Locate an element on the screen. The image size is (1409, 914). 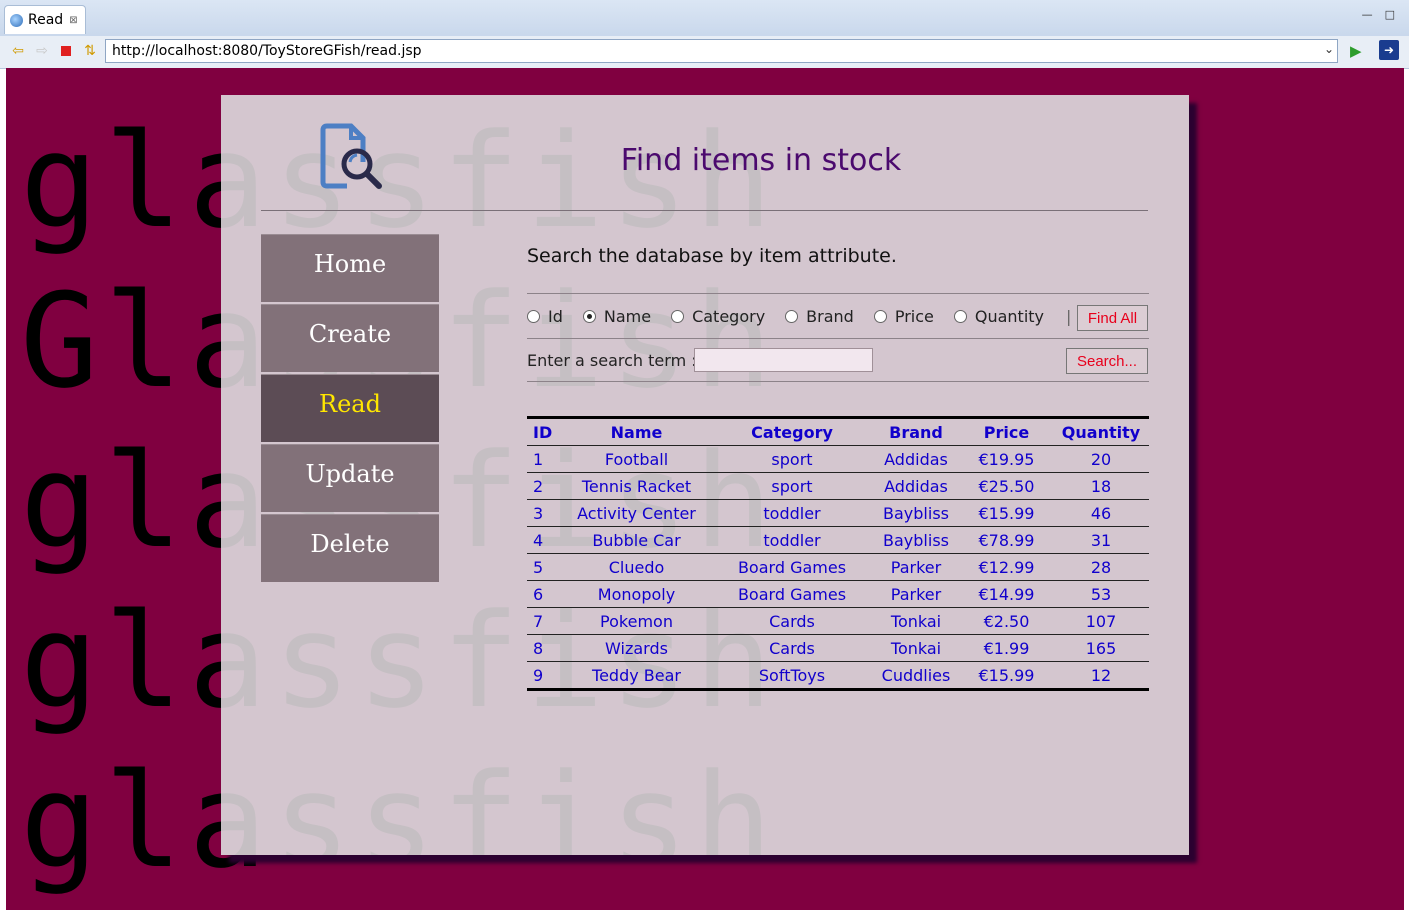
menu-item-home: Home is located at coordinates (350, 268).